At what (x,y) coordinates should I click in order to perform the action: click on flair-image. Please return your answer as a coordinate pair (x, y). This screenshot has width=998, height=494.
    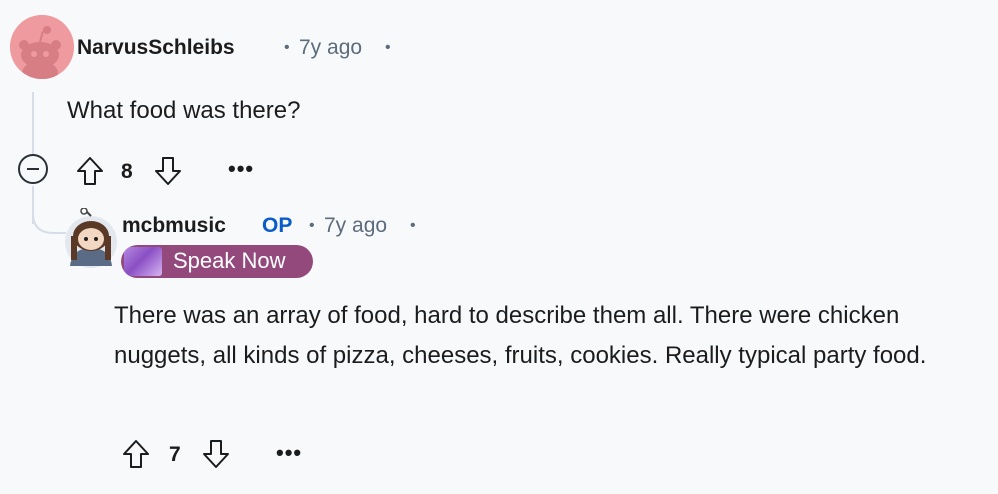
    Looking at the image, I should click on (143, 261).